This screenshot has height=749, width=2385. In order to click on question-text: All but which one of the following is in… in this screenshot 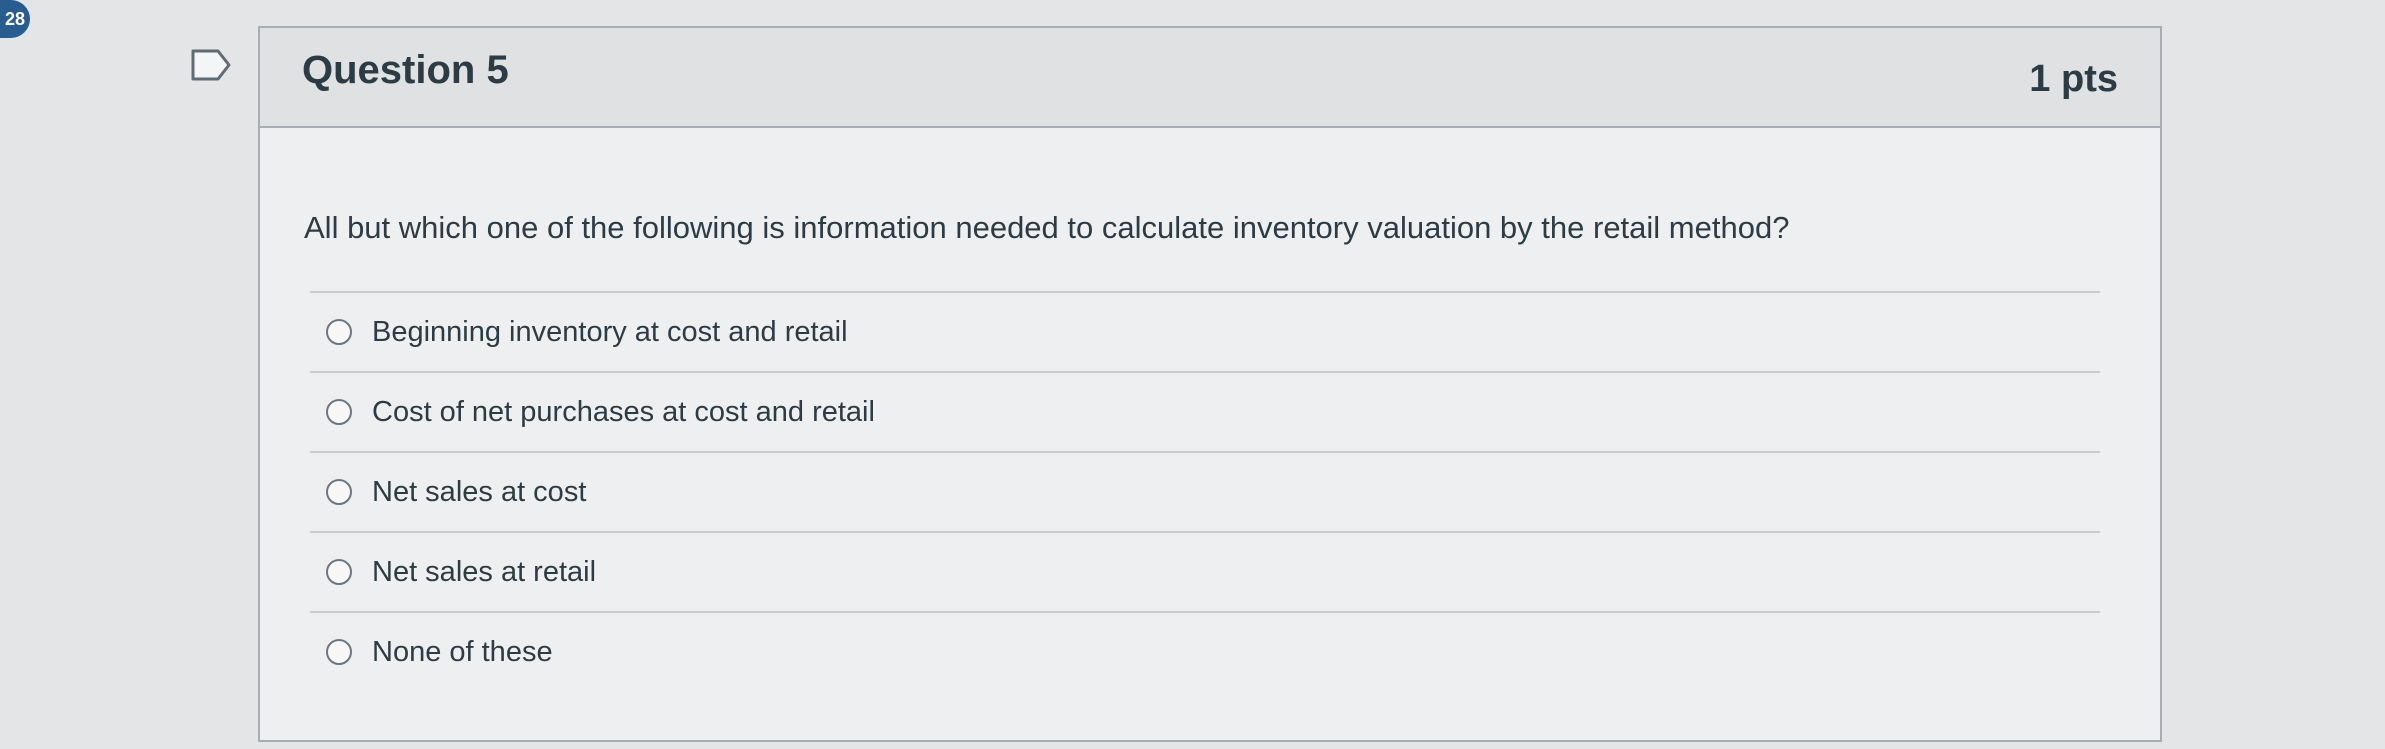, I will do `click(1047, 227)`.